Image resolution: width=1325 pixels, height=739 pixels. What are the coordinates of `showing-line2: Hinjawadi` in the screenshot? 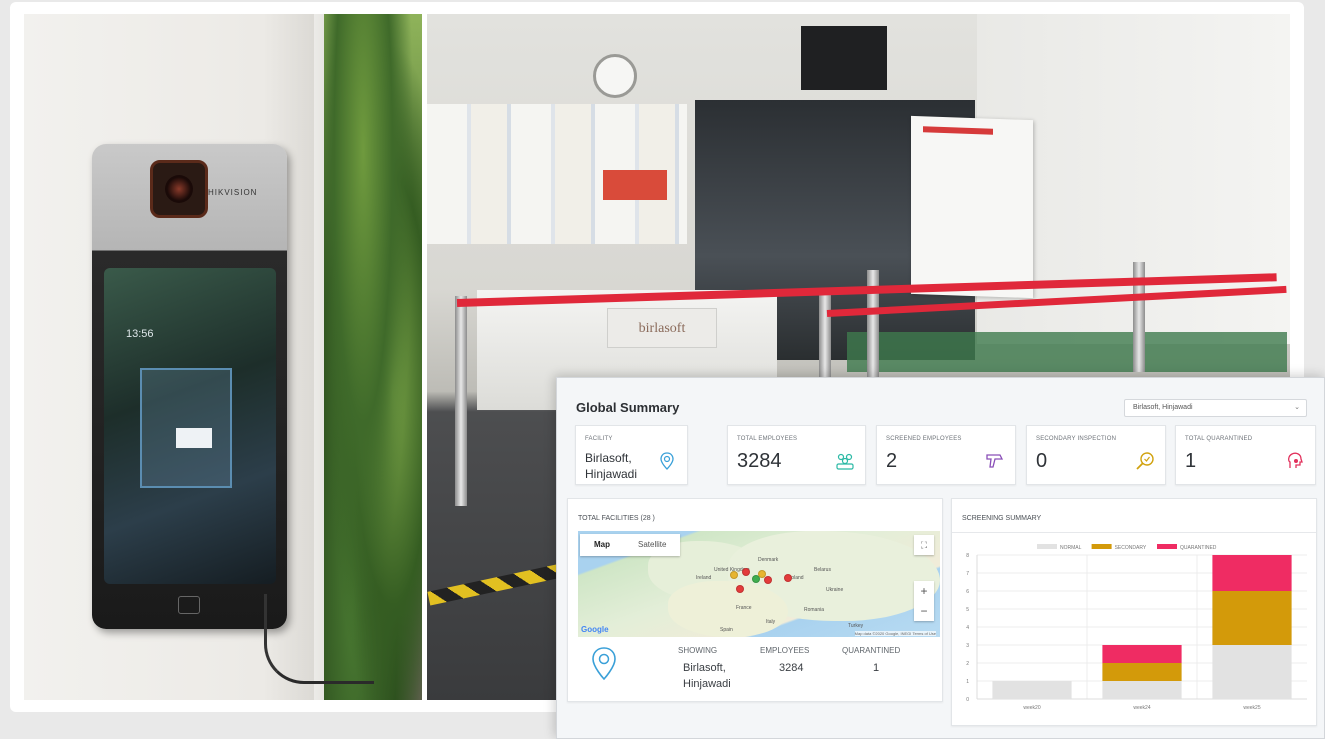 It's located at (707, 684).